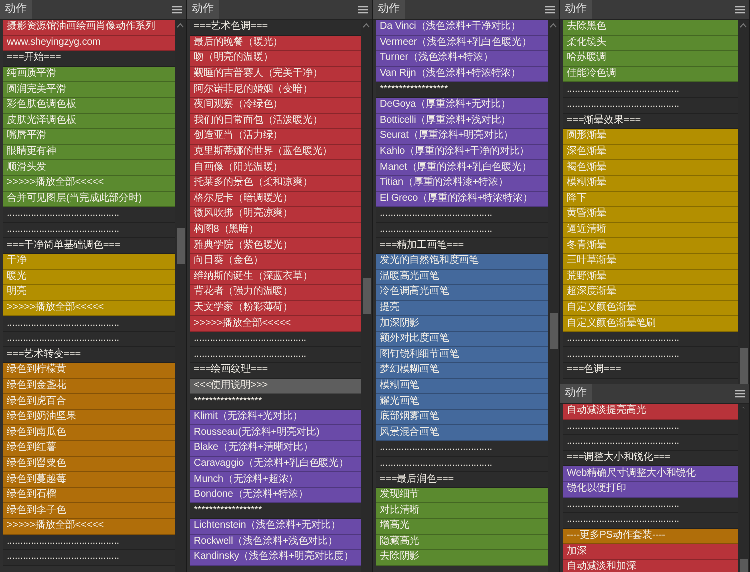 This screenshot has width=750, height=572. What do you see at coordinates (89, 152) in the screenshot?
I see `action-row: 眼睛更有神` at bounding box center [89, 152].